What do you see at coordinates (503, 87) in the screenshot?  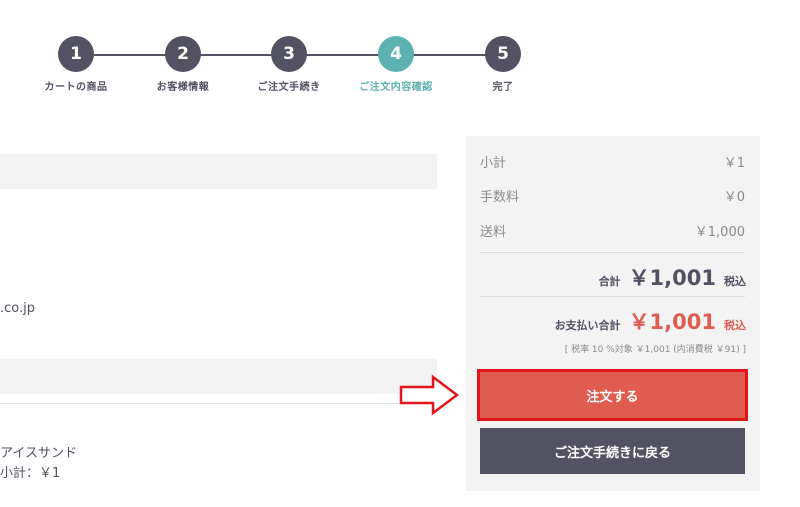 I see `step-label-5: 完了` at bounding box center [503, 87].